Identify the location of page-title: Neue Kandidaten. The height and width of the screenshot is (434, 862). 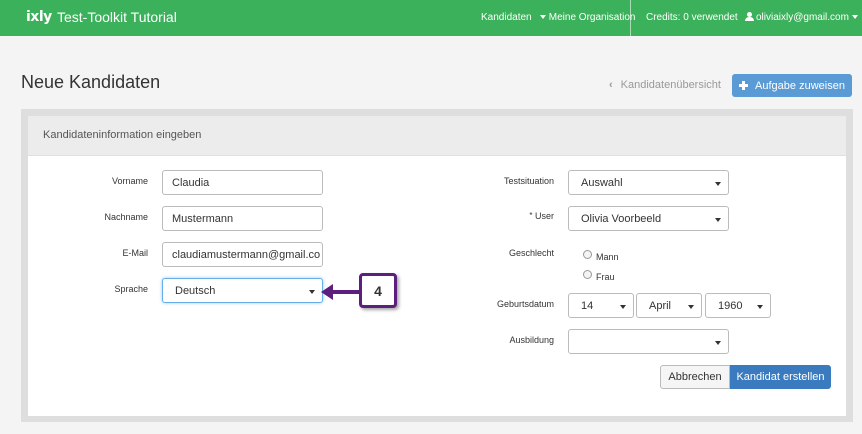
(91, 82).